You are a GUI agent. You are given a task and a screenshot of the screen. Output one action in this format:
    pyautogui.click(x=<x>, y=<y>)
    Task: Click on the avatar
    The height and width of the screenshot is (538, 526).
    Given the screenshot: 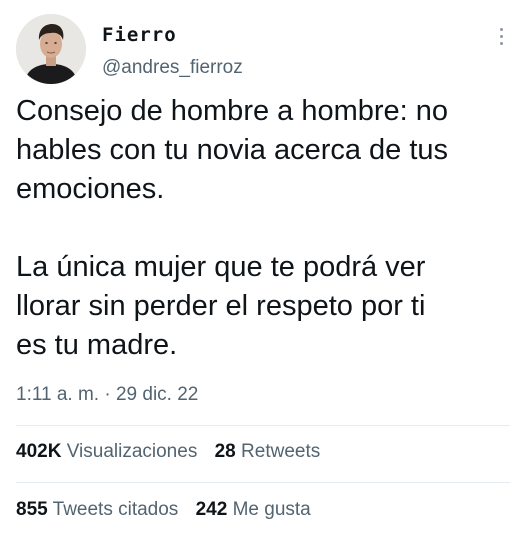 What is the action you would take?
    pyautogui.click(x=51, y=49)
    